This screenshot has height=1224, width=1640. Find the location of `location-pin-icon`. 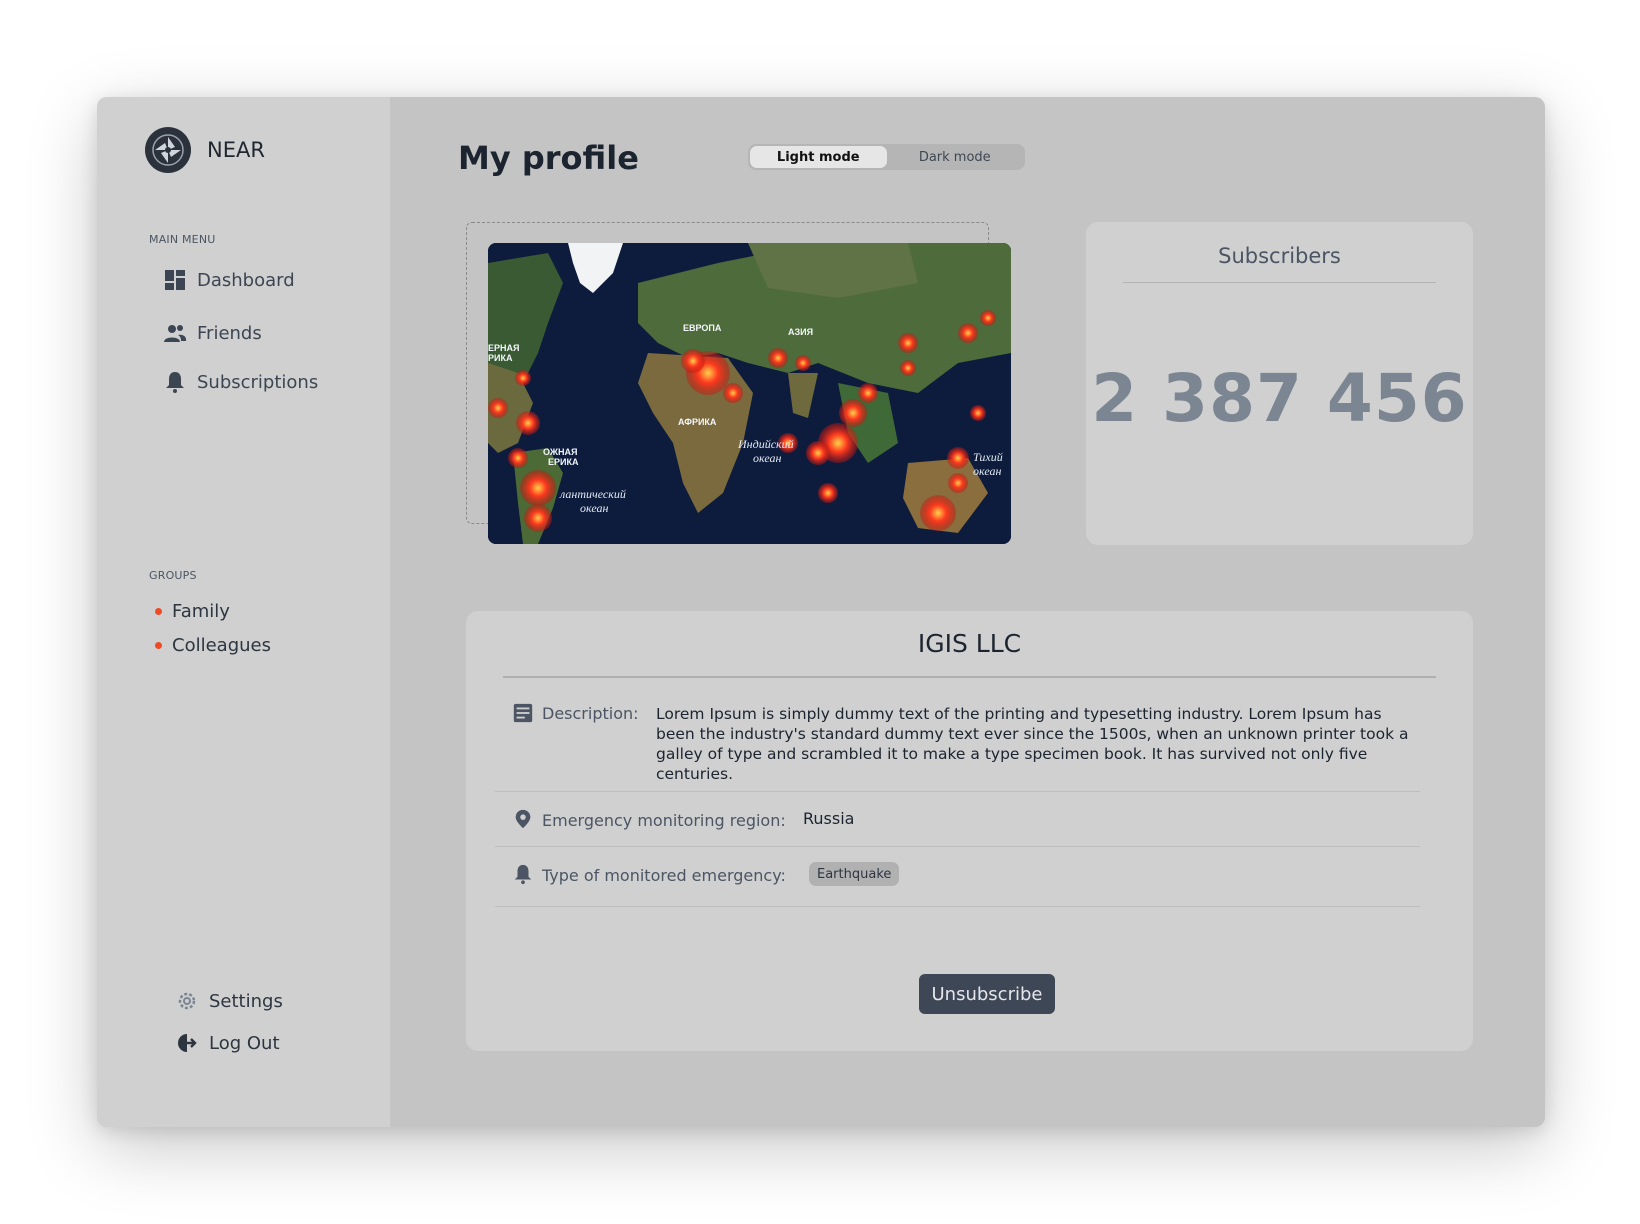

location-pin-icon is located at coordinates (523, 819).